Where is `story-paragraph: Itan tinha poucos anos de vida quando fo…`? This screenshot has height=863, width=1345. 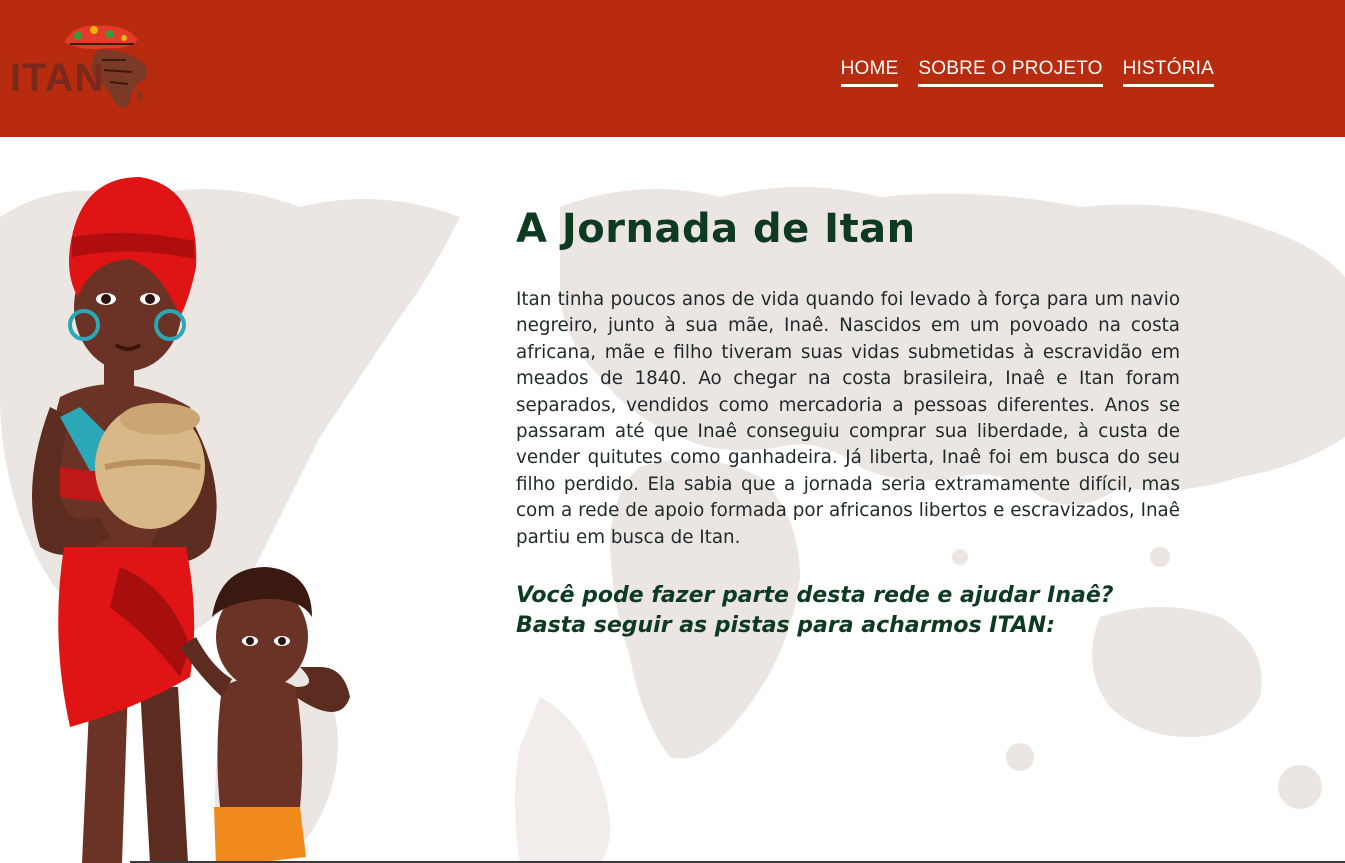 story-paragraph: Itan tinha poucos anos de vida quando fo… is located at coordinates (848, 418).